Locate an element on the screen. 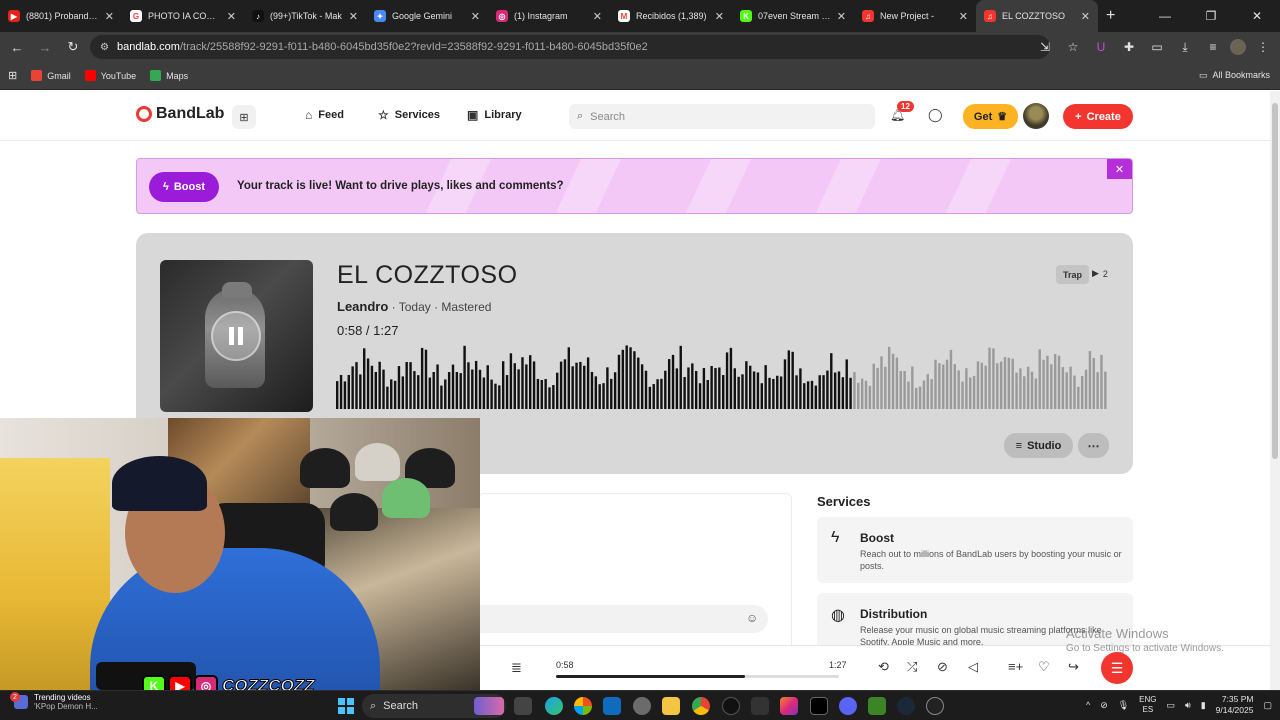  like-heart-icon: ♡ is located at coordinates (1044, 667).